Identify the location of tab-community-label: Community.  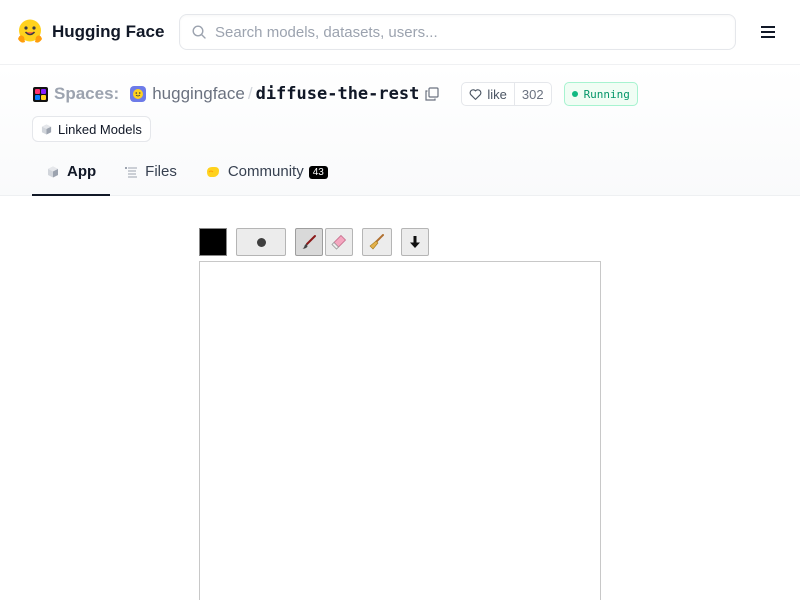
(265, 171).